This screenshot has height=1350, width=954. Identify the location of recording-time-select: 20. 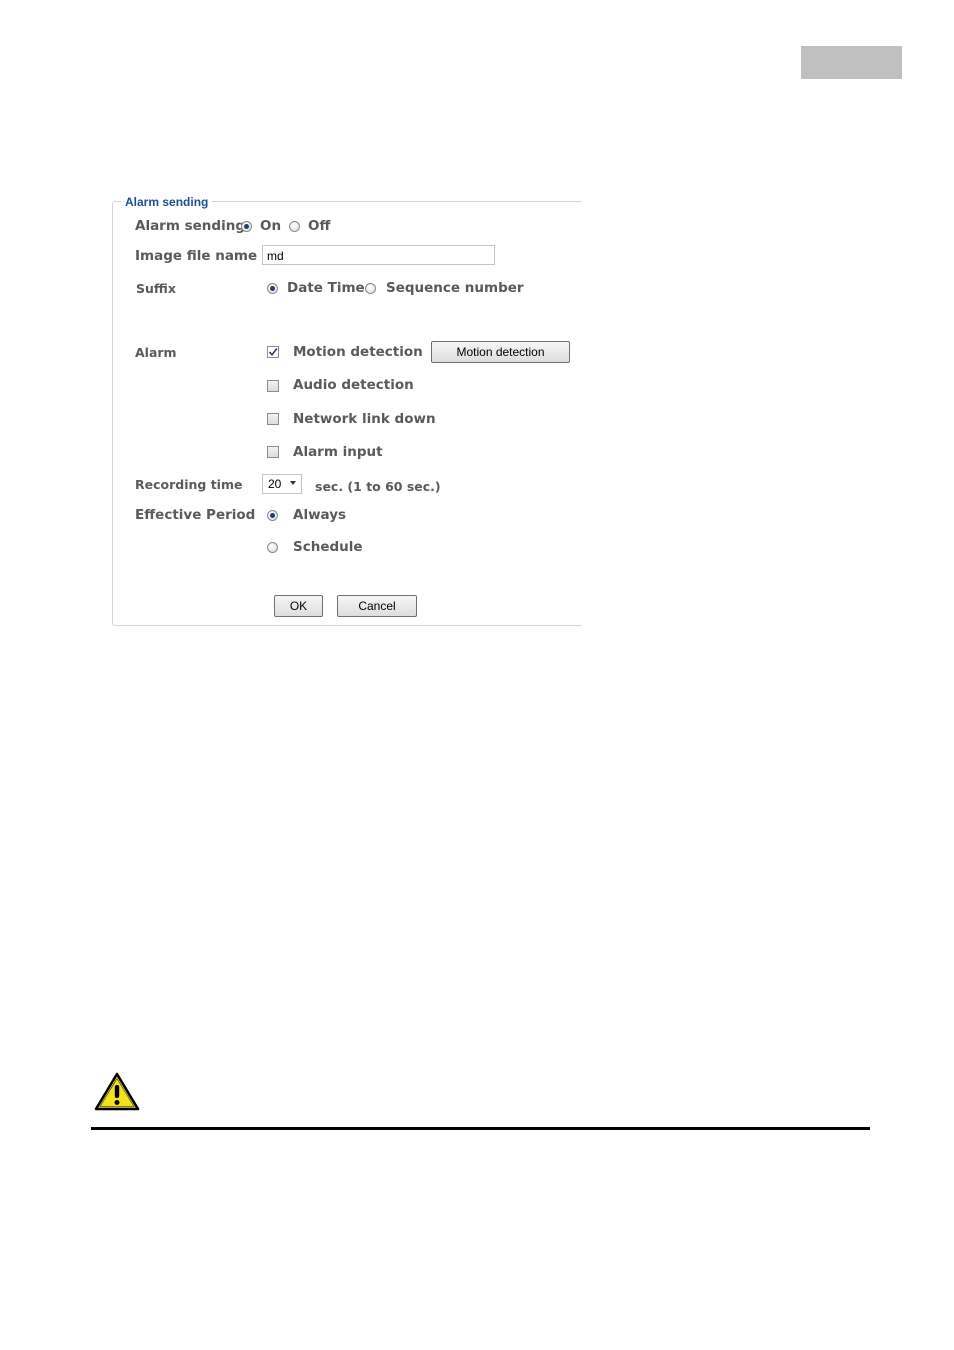
(282, 484).